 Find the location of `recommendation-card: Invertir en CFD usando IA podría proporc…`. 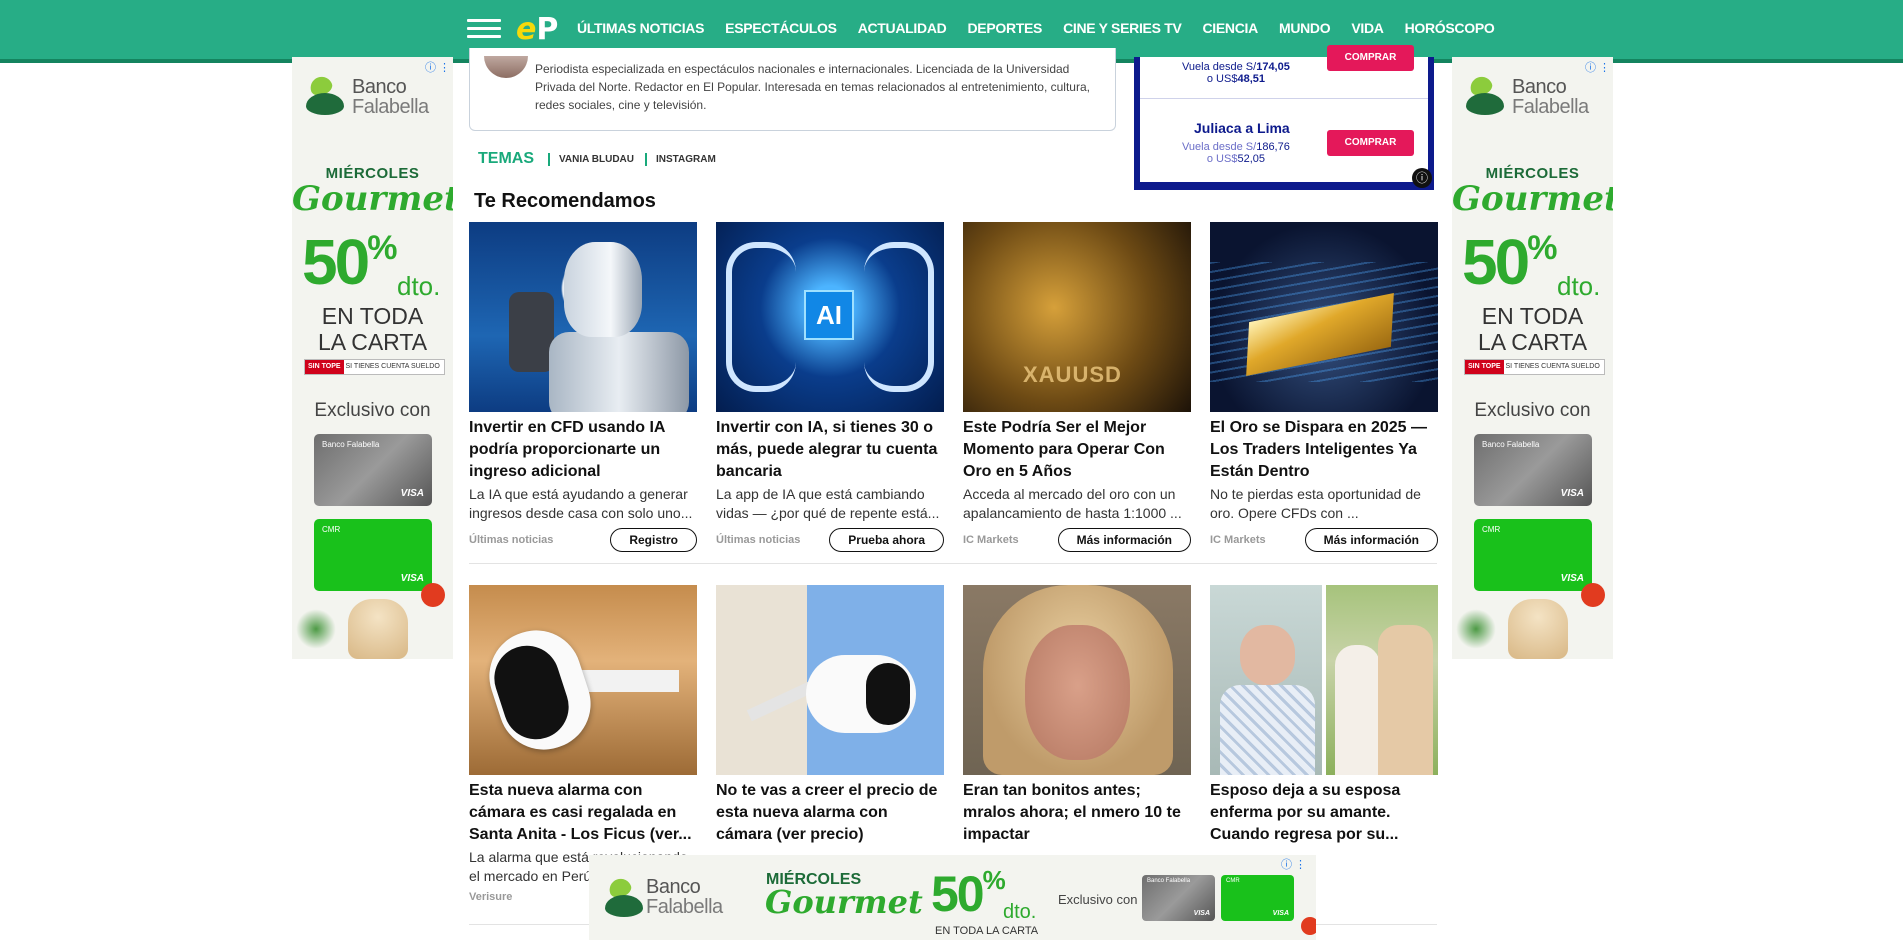

recommendation-card: Invertir en CFD usando IA podría proporc… is located at coordinates (583, 387).